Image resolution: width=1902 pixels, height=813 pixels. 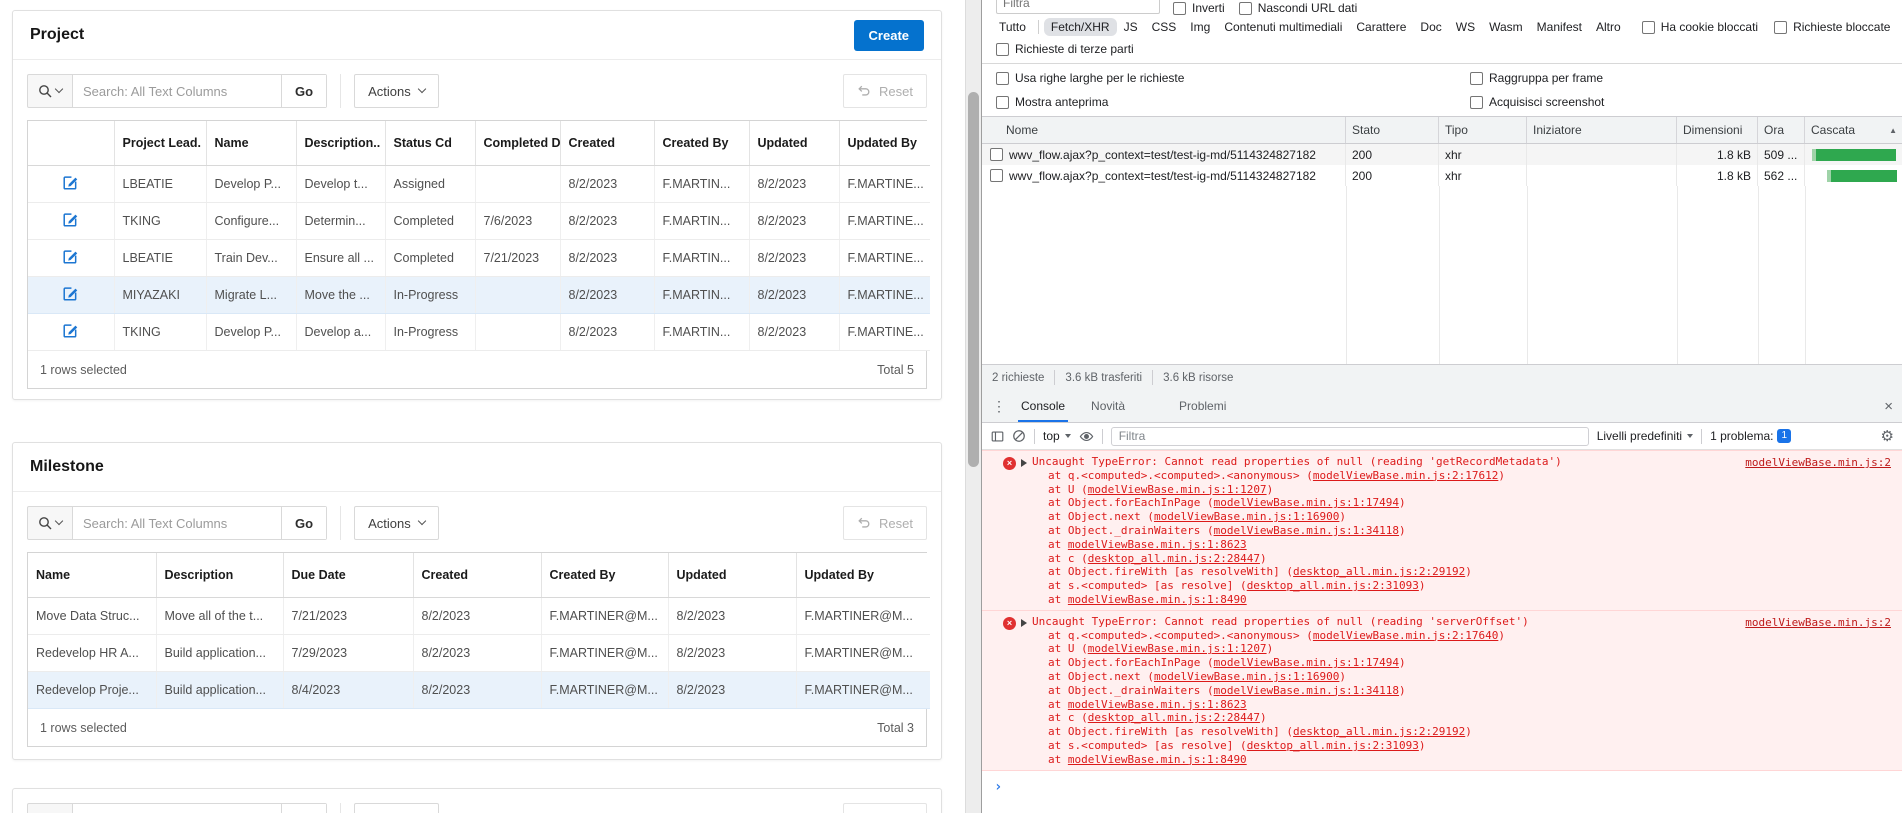 What do you see at coordinates (1853, 130) in the screenshot?
I see `column-header-cascata: Cascata ▲` at bounding box center [1853, 130].